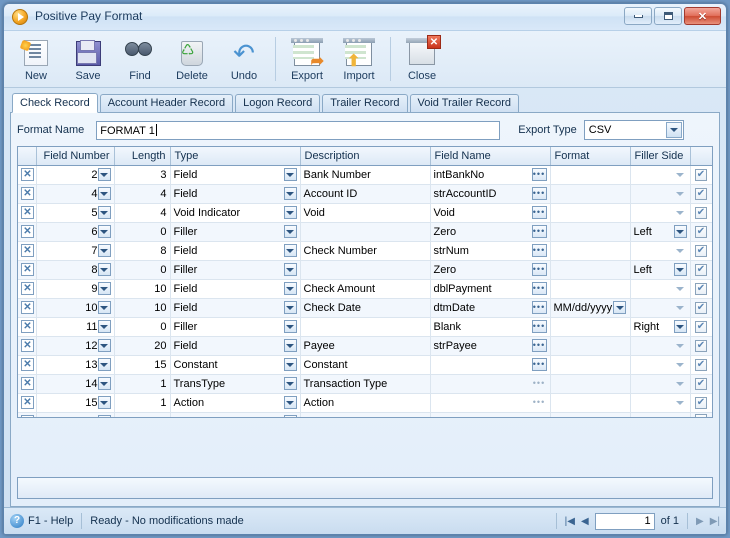  I want to click on cell-field-name: Blank •••, so click(490, 327).